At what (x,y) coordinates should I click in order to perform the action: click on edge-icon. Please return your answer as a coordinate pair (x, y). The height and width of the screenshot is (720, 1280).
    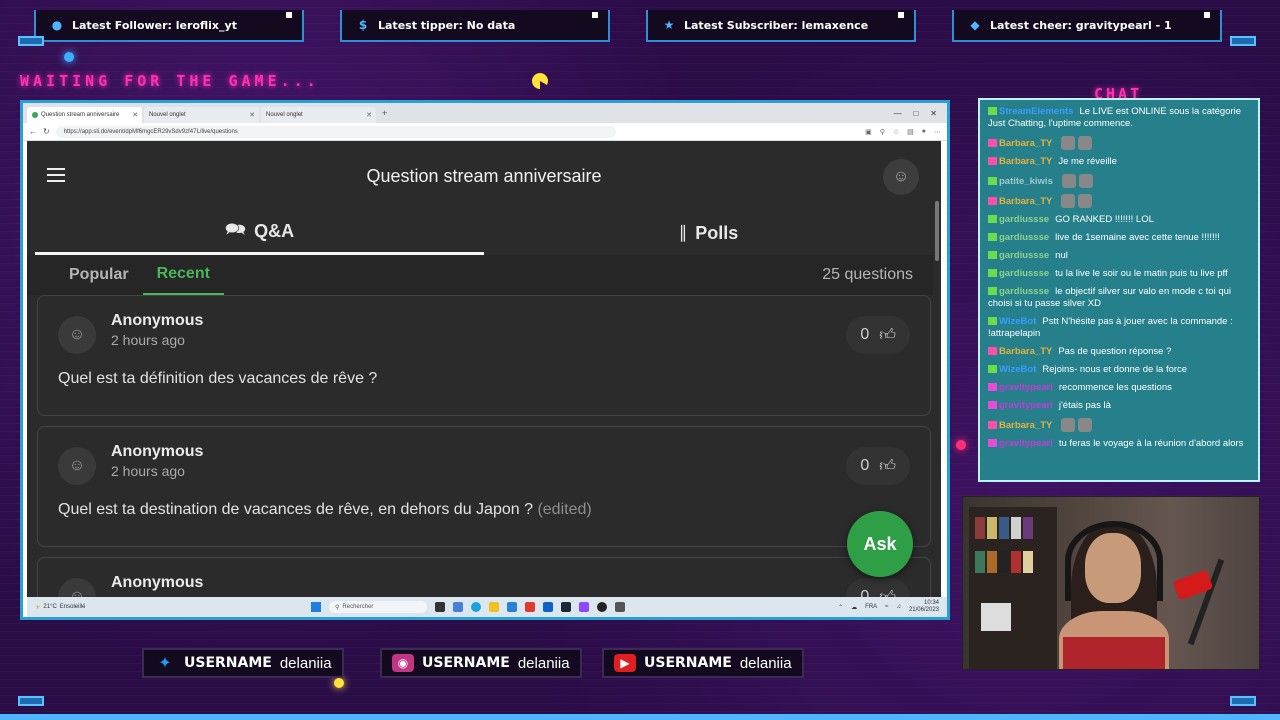
    Looking at the image, I should click on (476, 607).